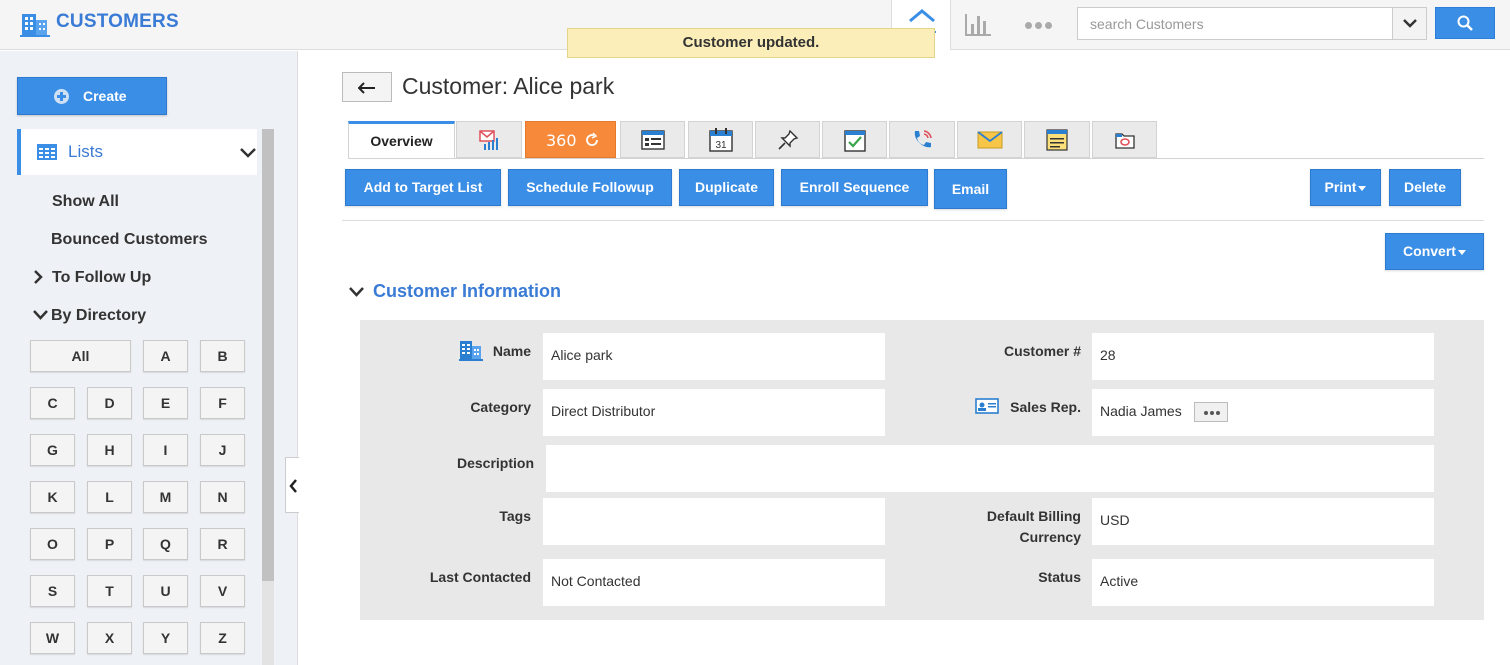 This screenshot has width=1510, height=665. I want to click on reports-button, so click(978, 25).